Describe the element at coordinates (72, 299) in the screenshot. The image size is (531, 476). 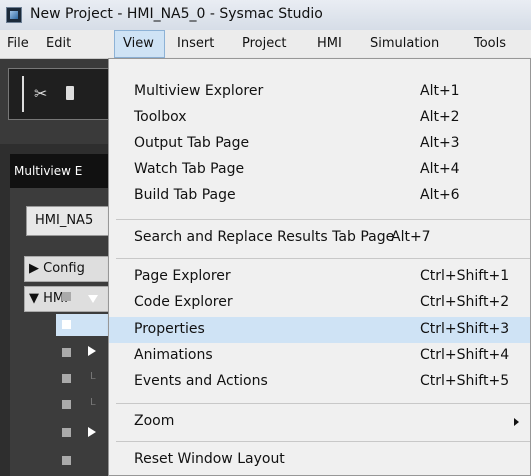
I see `tree-item-hmi: ▼ HMI` at that location.